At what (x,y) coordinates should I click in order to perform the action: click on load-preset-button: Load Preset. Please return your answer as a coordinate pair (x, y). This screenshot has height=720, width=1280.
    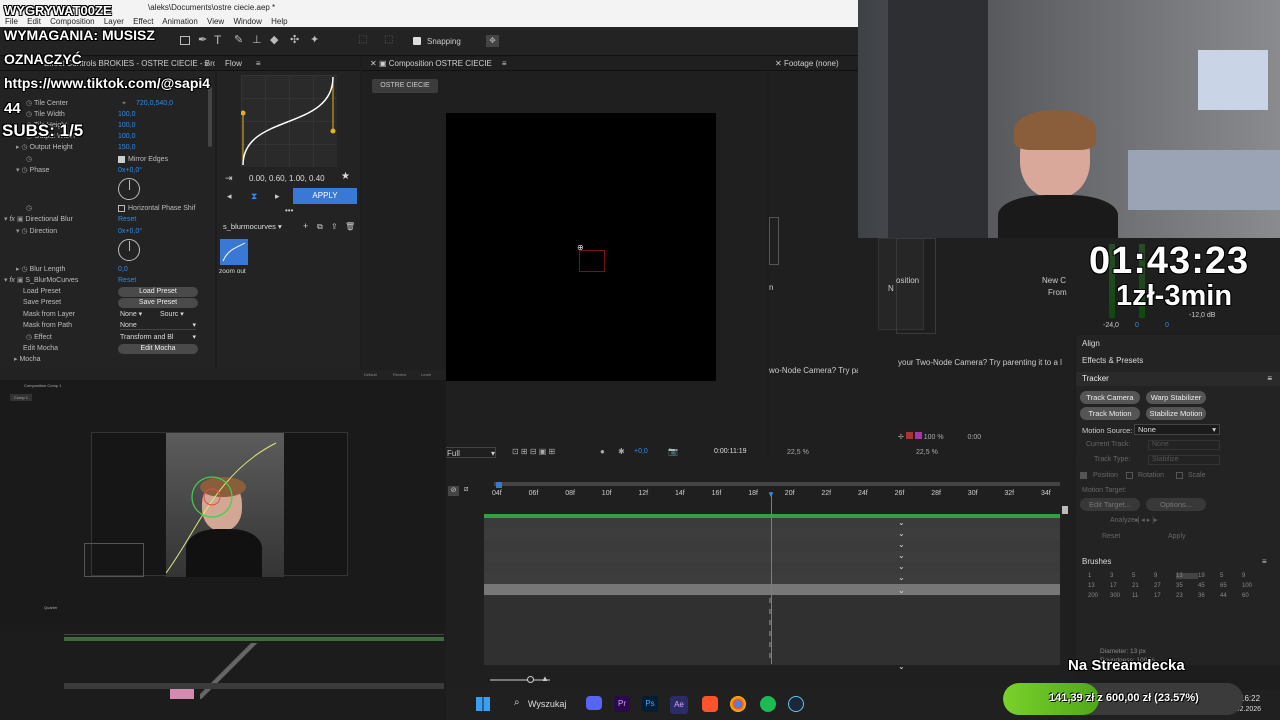
    Looking at the image, I should click on (158, 292).